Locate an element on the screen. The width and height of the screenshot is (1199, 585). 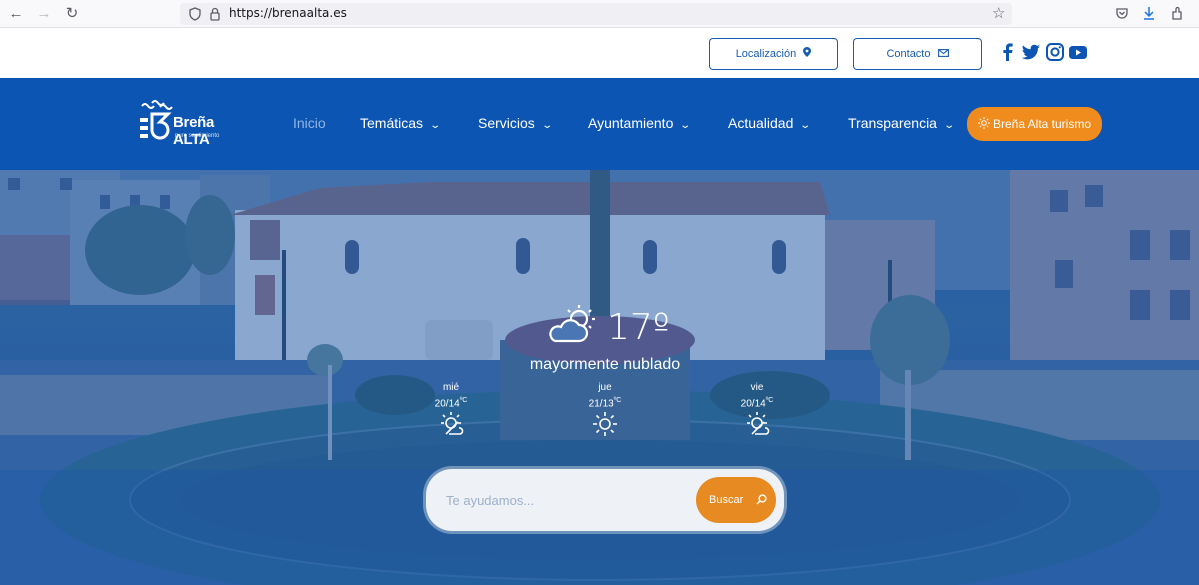
browser-toolbar: ← → ↻ https://brenaalta.es ☆ is located at coordinates (599, 14).